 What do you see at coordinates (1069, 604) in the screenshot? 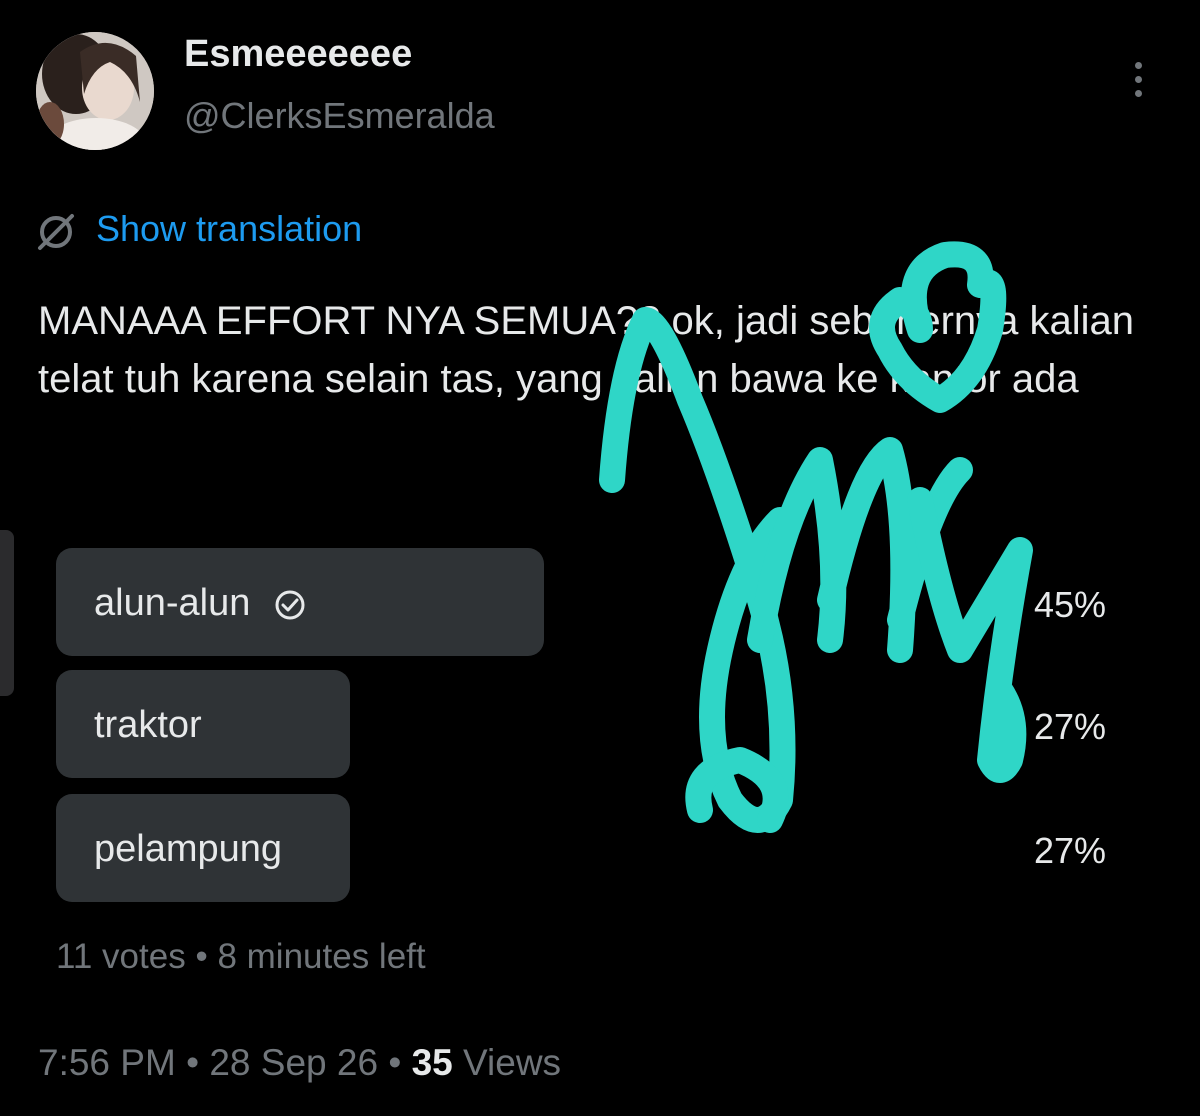
I see `poll-option-percent: 45%` at bounding box center [1069, 604].